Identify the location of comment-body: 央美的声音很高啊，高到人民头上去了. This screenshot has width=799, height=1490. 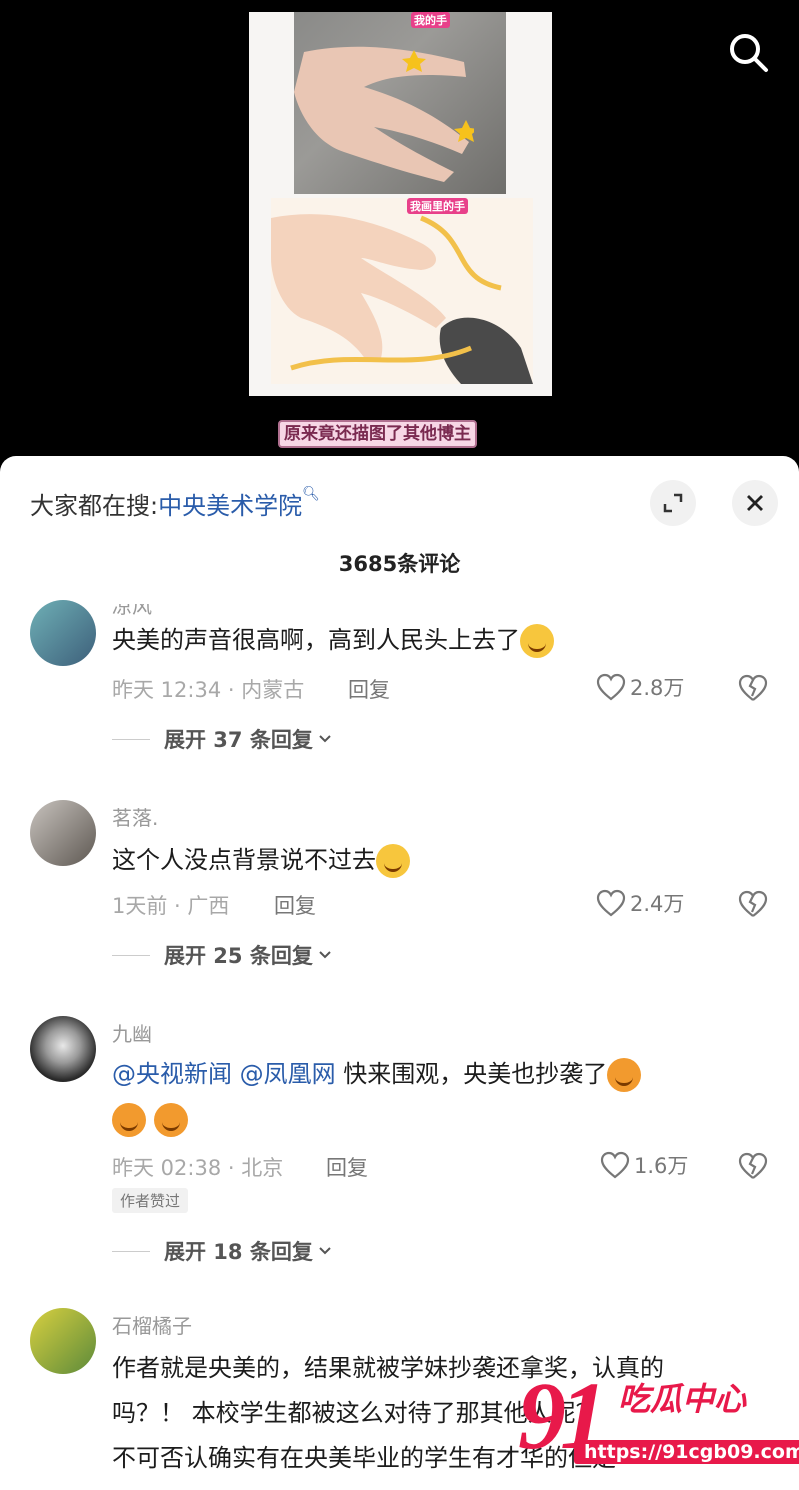
(316, 640).